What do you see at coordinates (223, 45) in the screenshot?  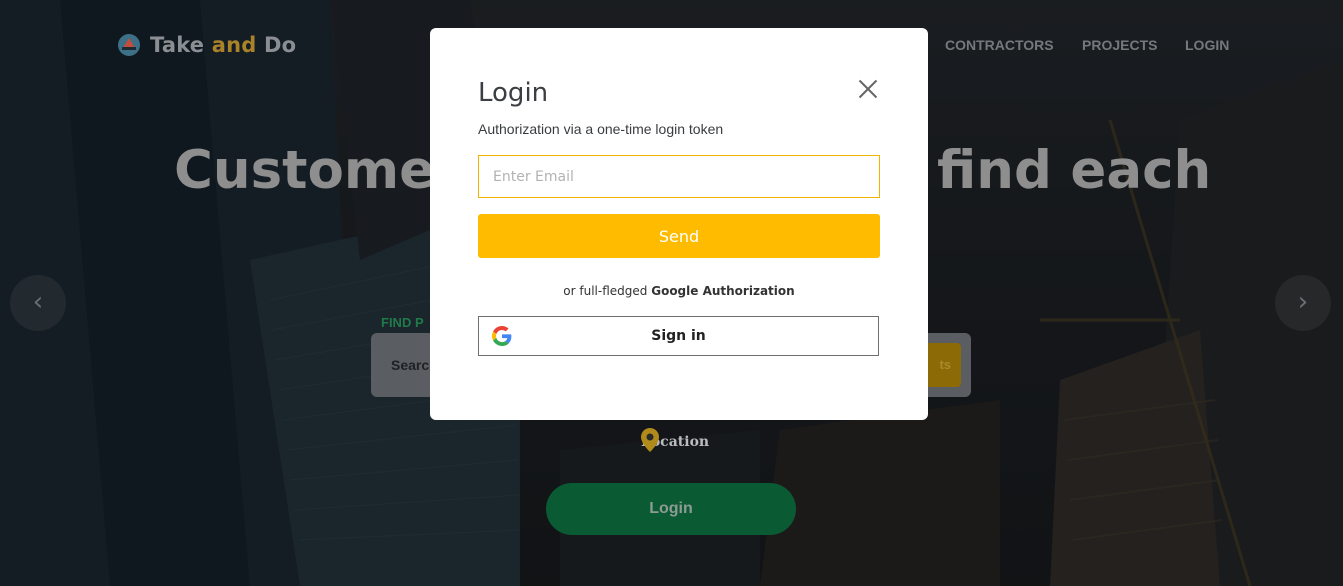 I see `brand-name: Take and Do` at bounding box center [223, 45].